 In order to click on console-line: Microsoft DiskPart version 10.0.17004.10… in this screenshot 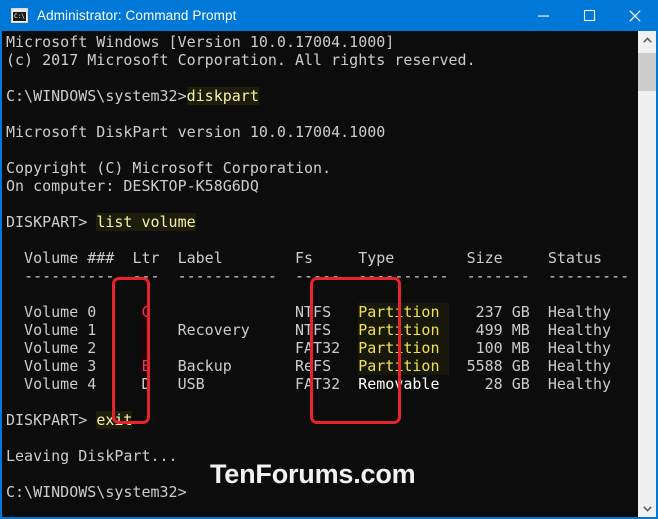, I will do `click(322, 132)`.